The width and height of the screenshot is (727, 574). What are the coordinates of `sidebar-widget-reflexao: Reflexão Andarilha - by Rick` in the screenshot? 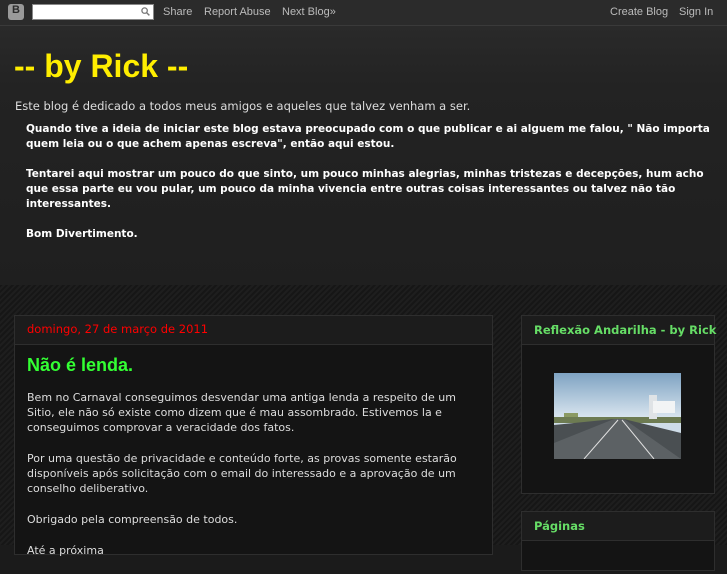 It's located at (619, 404).